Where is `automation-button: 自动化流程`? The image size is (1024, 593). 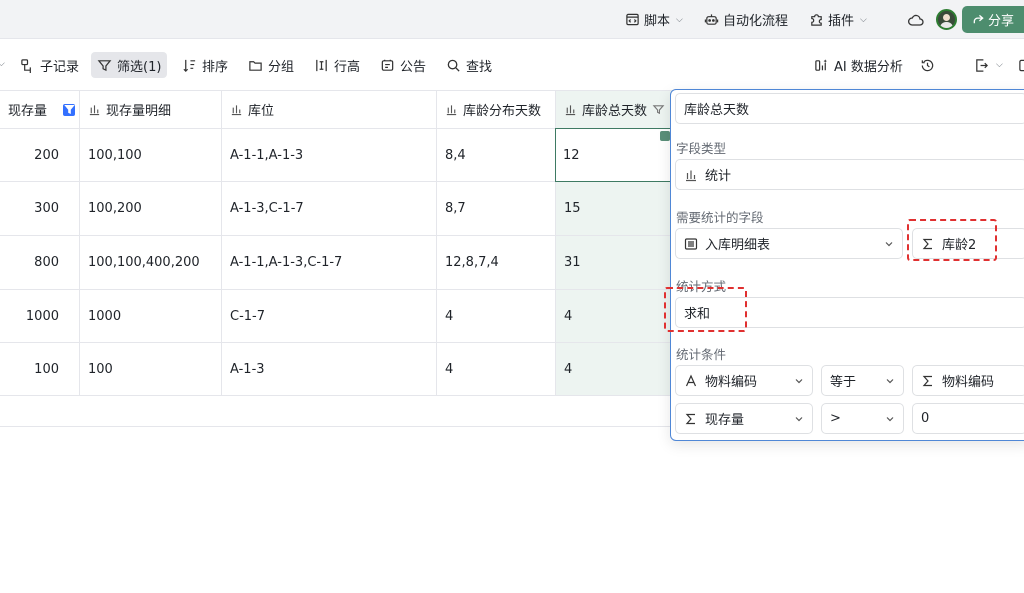 automation-button: 自动化流程 is located at coordinates (746, 19).